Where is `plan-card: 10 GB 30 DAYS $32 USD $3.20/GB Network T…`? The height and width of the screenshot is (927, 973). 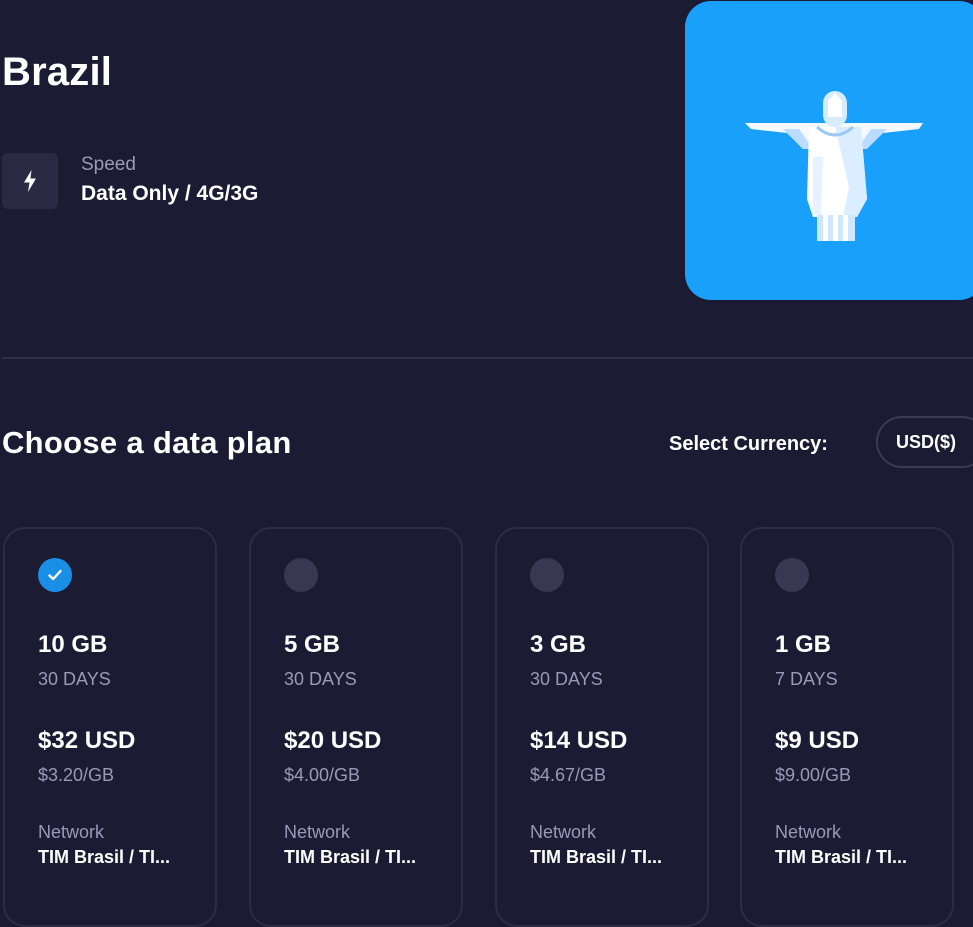 plan-card: 10 GB 30 DAYS $32 USD $3.20/GB Network T… is located at coordinates (110, 727).